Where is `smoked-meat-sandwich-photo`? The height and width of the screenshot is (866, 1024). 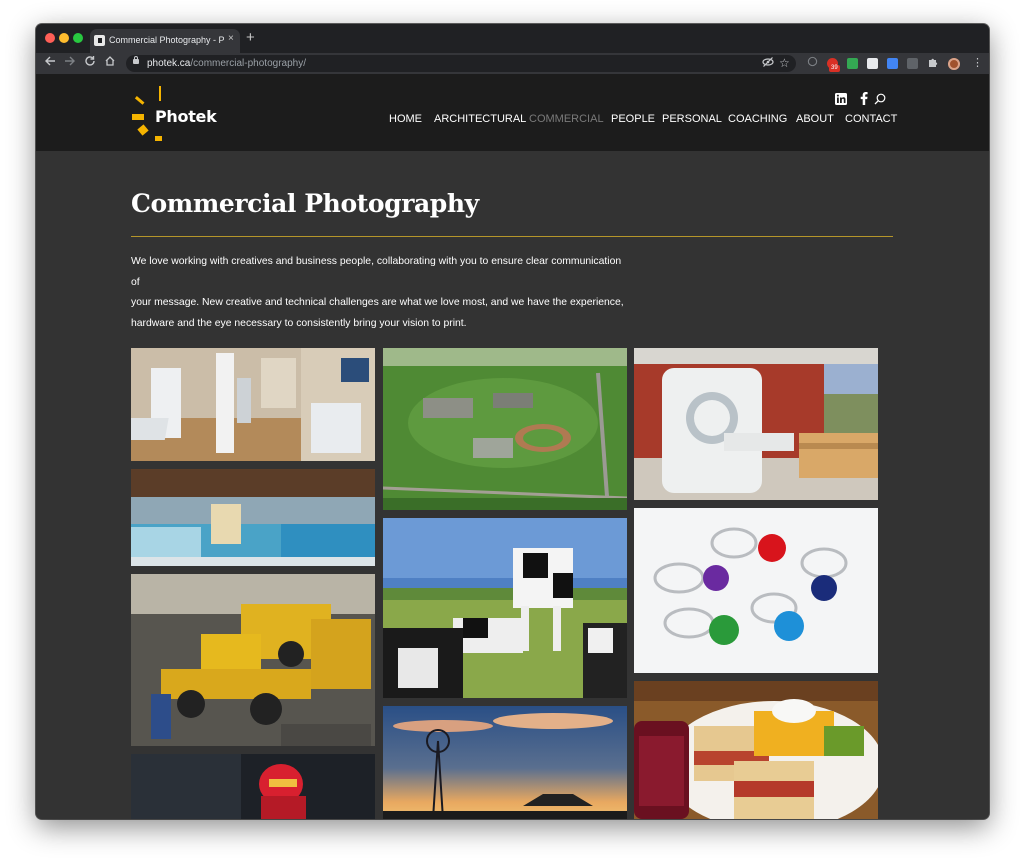
smoked-meat-sandwich-photo is located at coordinates (756, 750).